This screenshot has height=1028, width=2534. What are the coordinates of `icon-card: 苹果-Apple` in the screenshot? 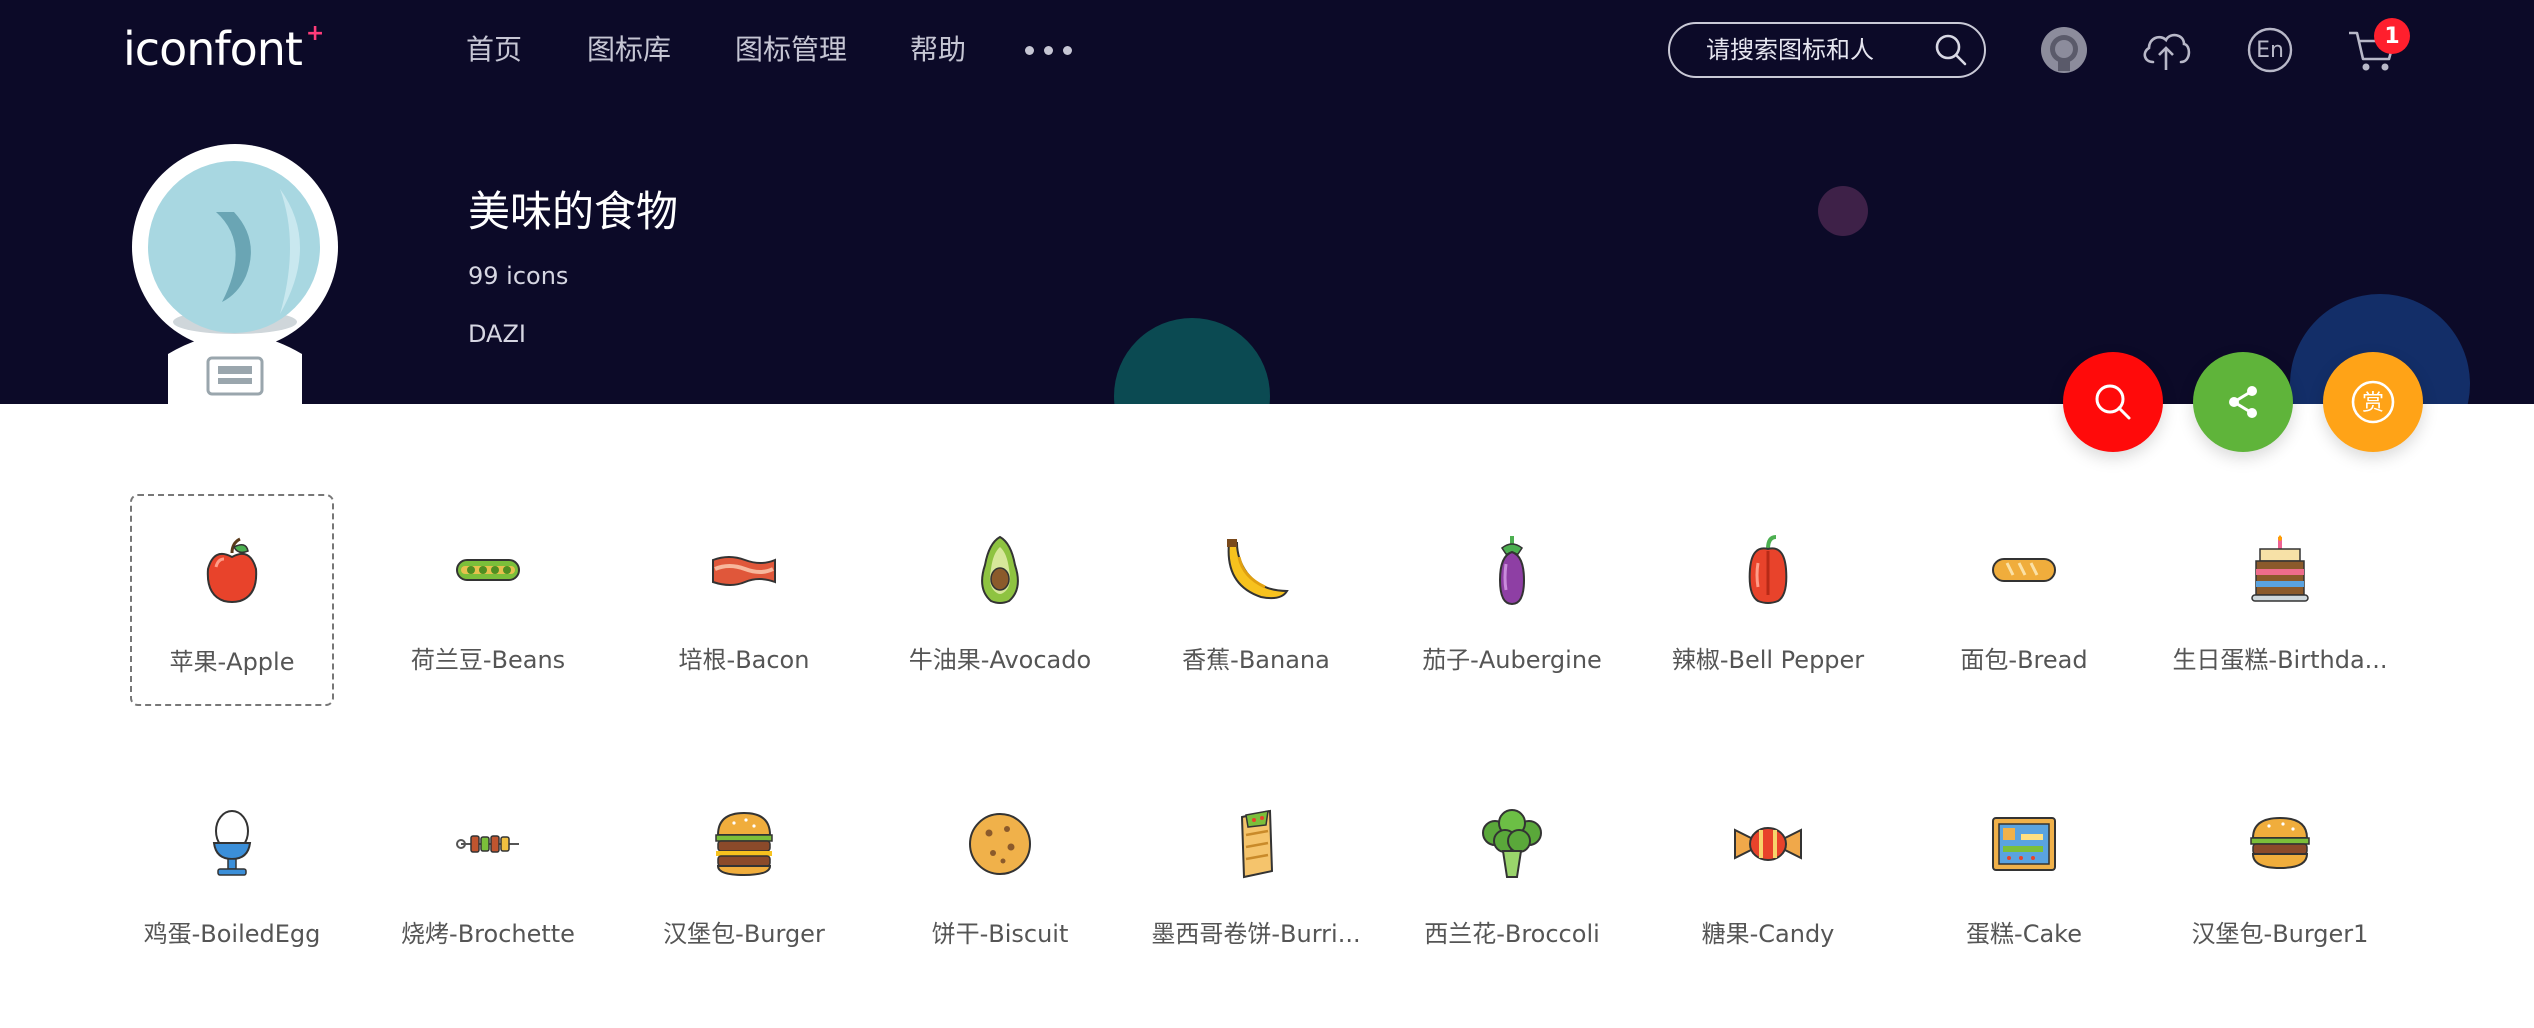 It's located at (232, 600).